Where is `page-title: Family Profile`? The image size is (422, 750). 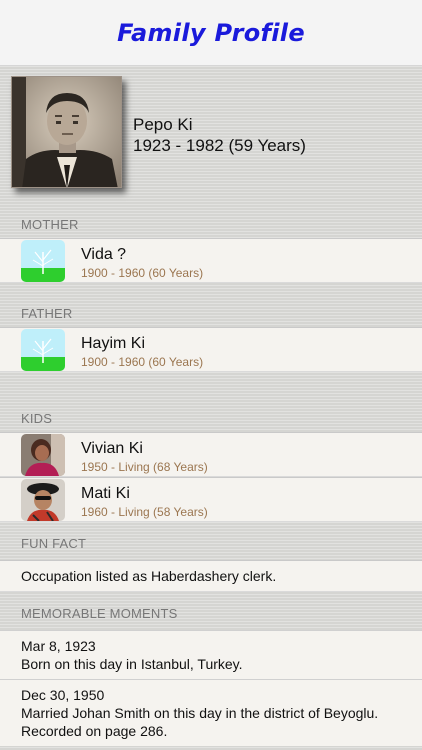
page-title: Family Profile is located at coordinates (211, 32).